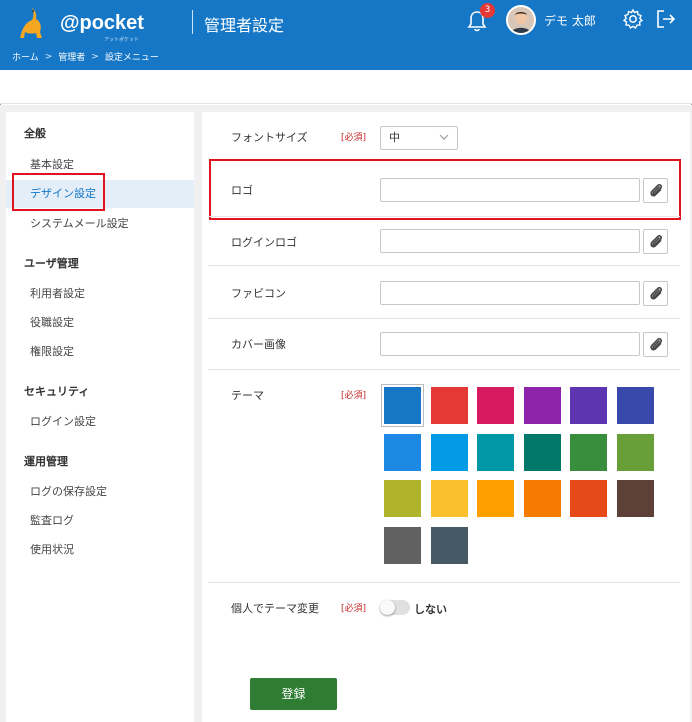 The width and height of the screenshot is (692, 722). What do you see at coordinates (521, 20) in the screenshot?
I see `user-avatar` at bounding box center [521, 20].